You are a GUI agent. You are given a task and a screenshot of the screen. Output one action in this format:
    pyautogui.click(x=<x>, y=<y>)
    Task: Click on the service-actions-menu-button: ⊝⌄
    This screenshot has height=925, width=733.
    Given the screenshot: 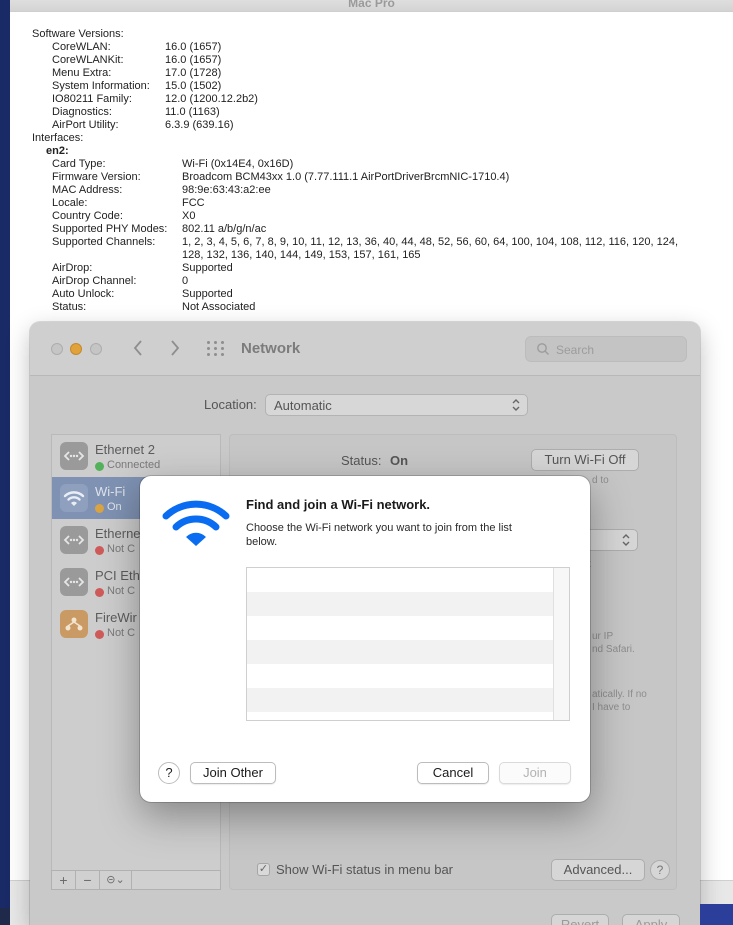 What is the action you would take?
    pyautogui.click(x=116, y=880)
    